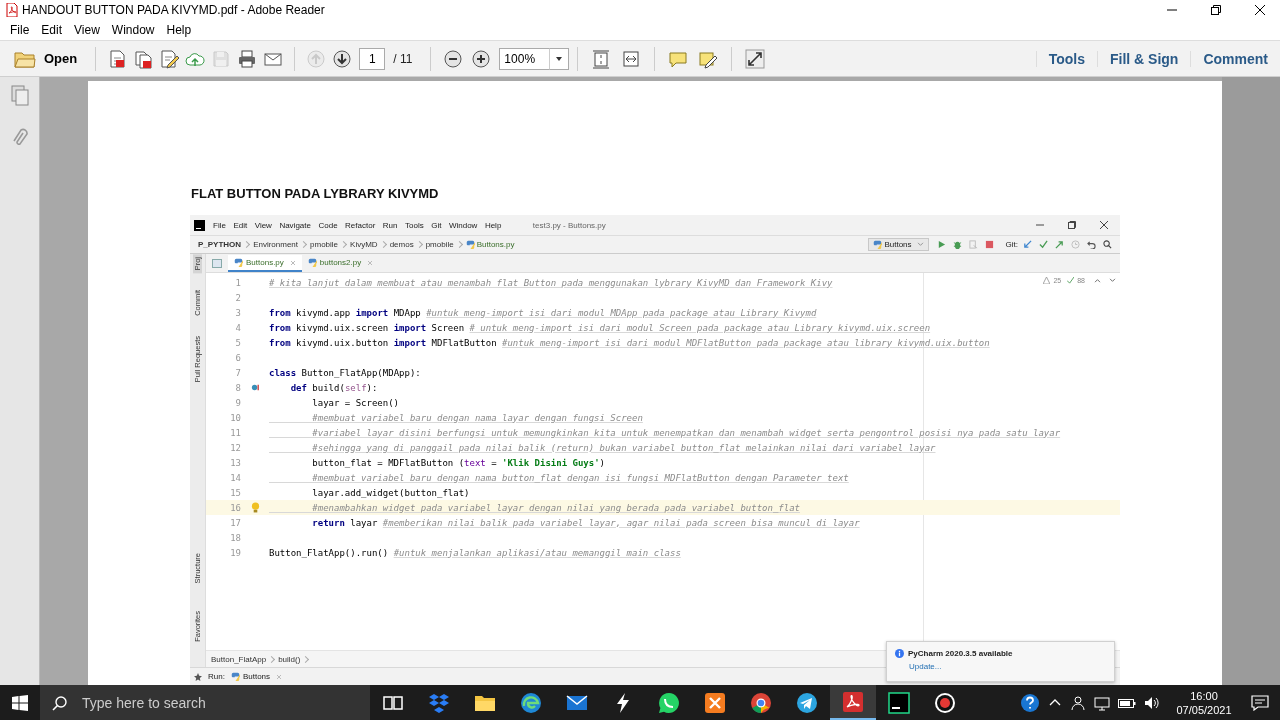  I want to click on windows-icon, so click(20, 702).